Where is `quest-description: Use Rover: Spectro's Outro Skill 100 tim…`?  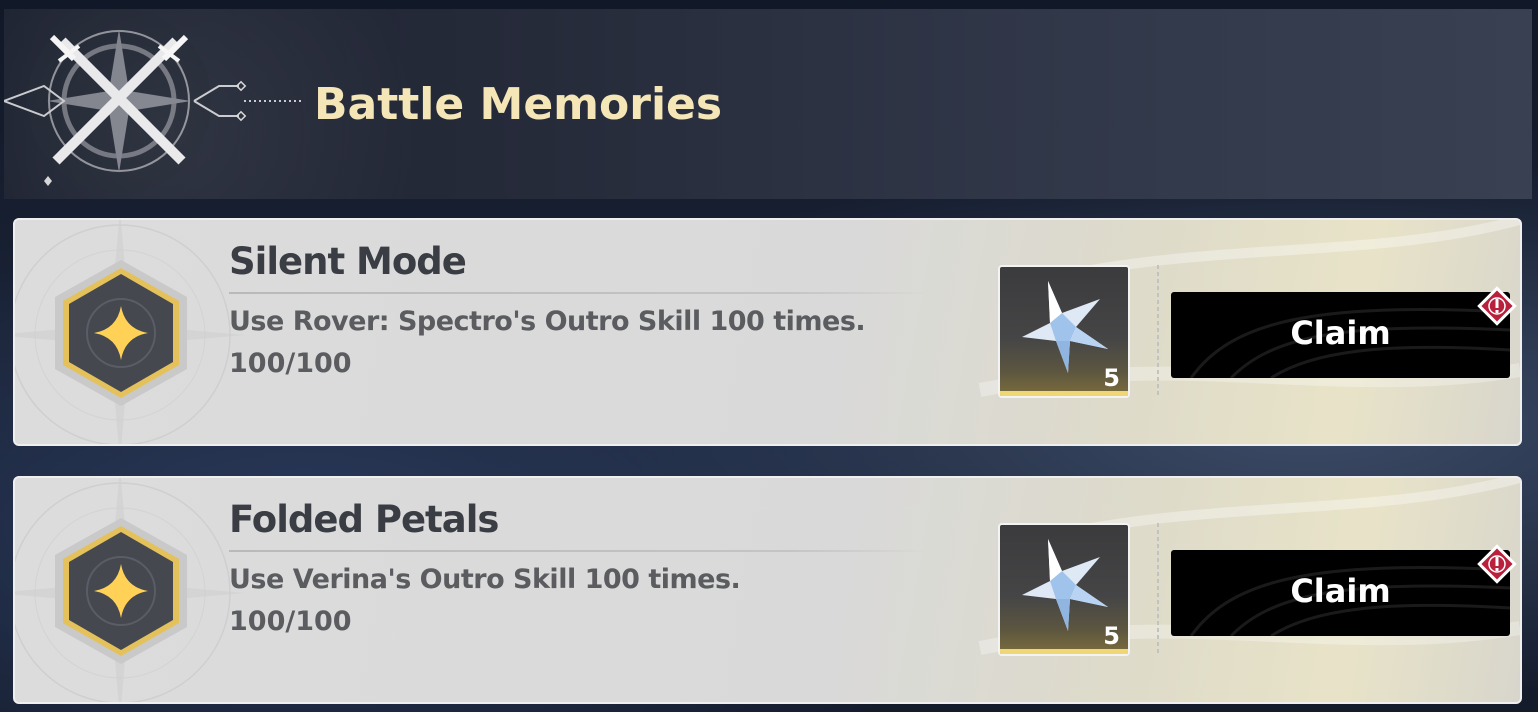 quest-description: Use Rover: Spectro's Outro Skill 100 tim… is located at coordinates (547, 321).